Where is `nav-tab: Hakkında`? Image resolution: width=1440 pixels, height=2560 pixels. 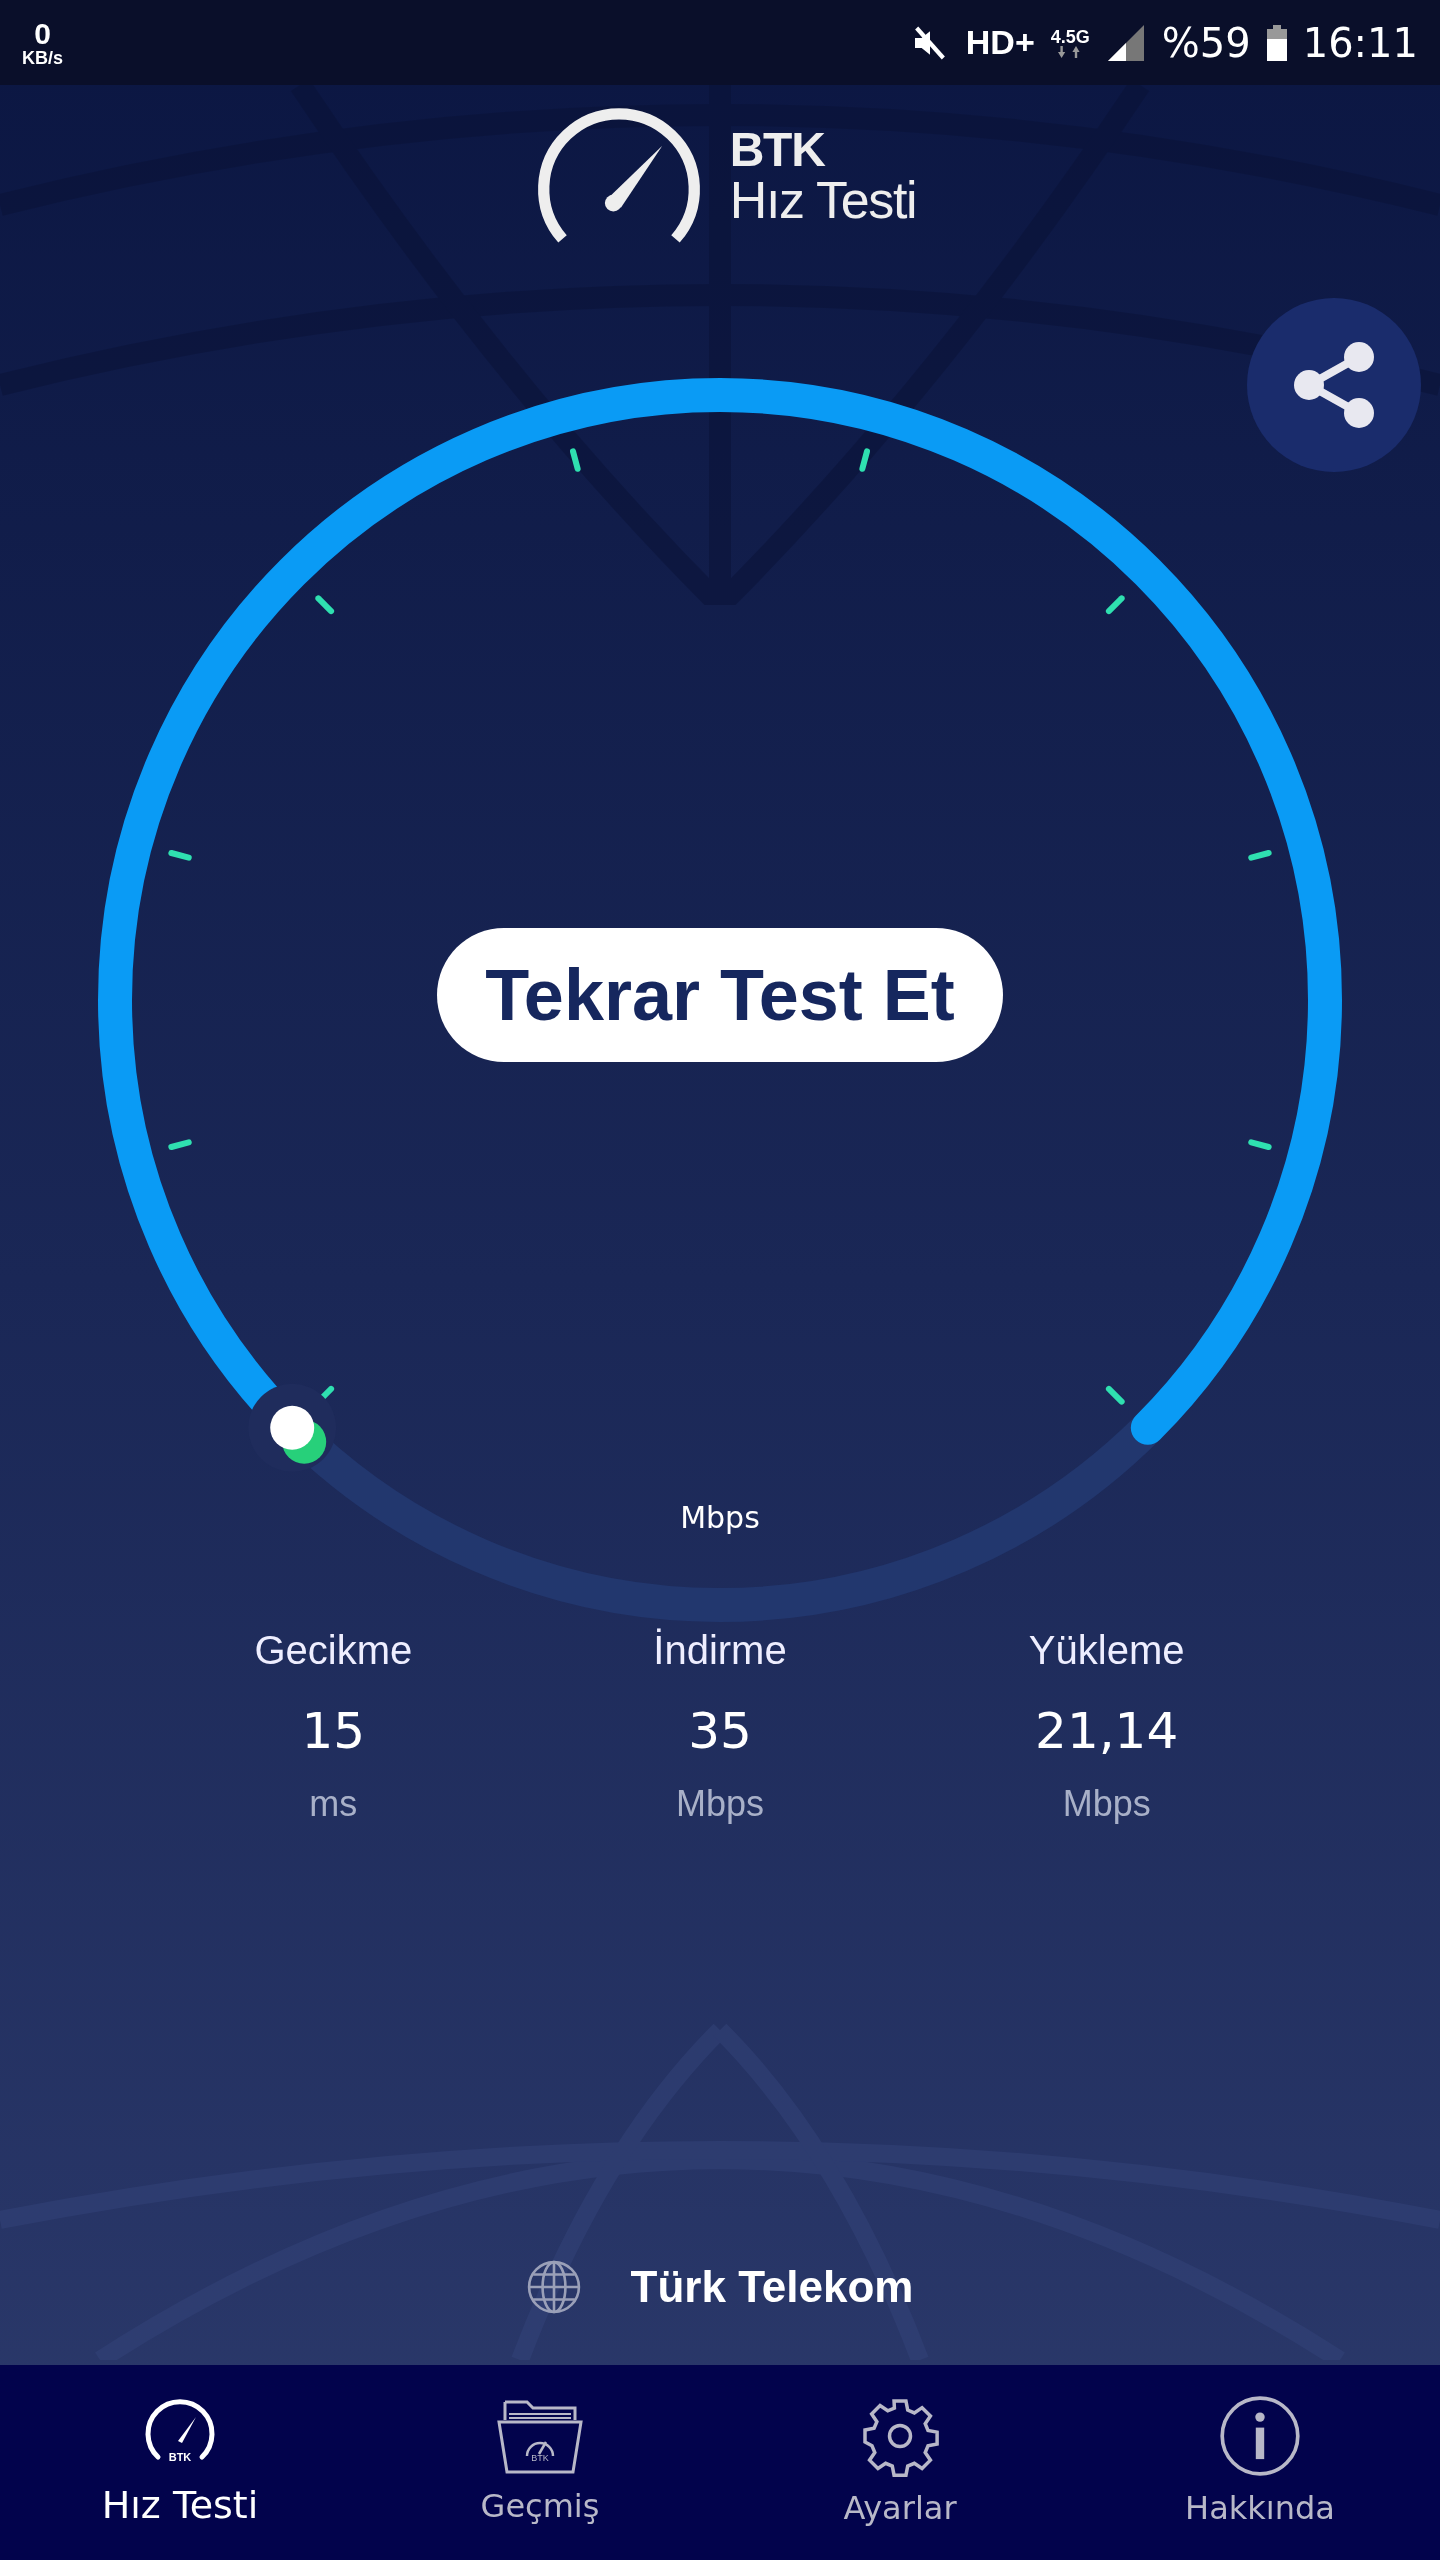
nav-tab: Hakkında is located at coordinates (1260, 2462).